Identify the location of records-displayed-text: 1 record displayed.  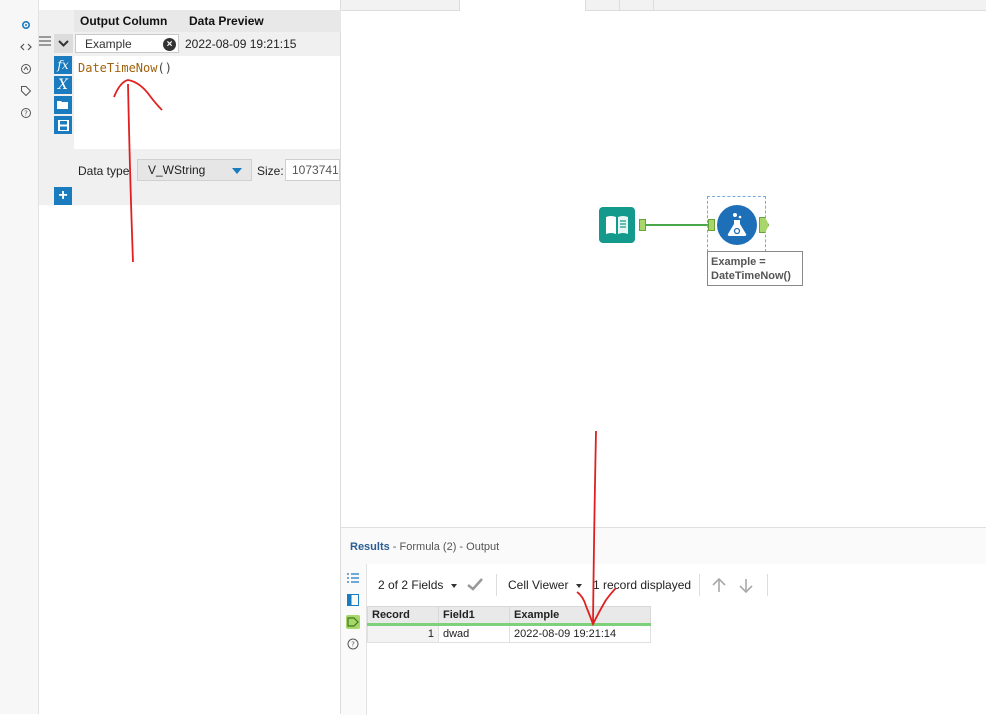
(642, 585).